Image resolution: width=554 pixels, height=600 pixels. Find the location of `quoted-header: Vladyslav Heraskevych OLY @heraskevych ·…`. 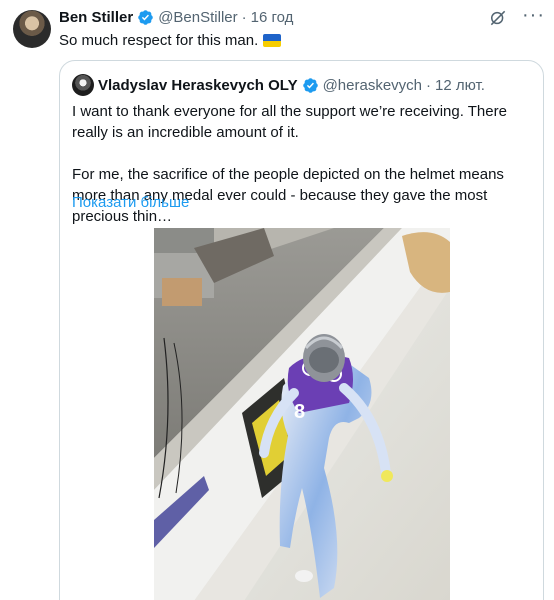

quoted-header: Vladyslav Heraskevych OLY @heraskevych ·… is located at coordinates (278, 85).